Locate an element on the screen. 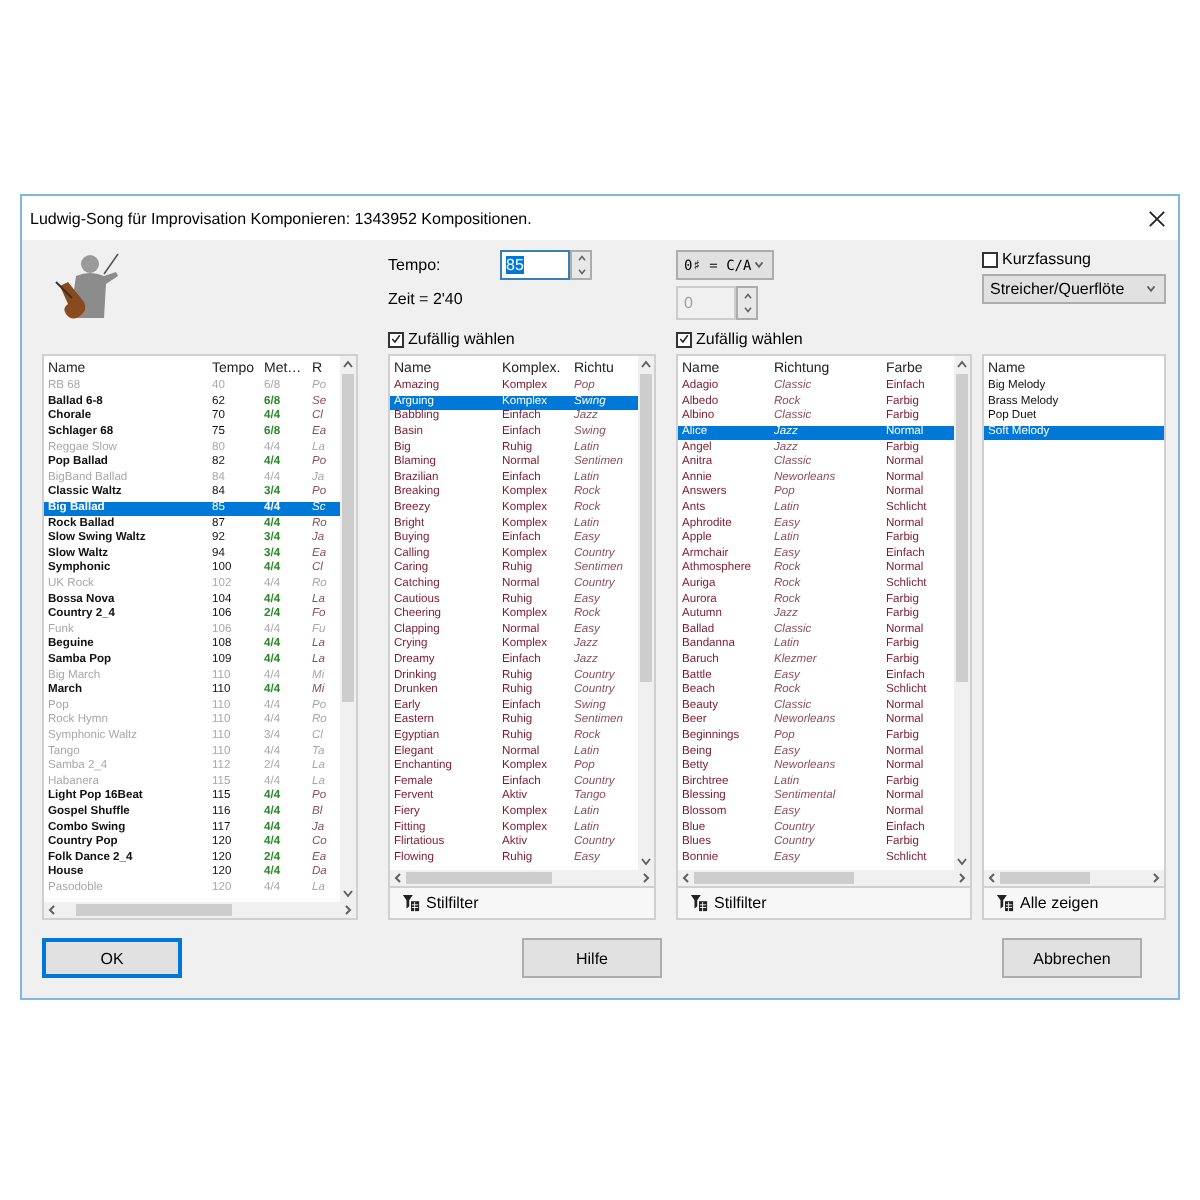 The height and width of the screenshot is (1200, 1200). duration-label: Zeit = 2'40 is located at coordinates (426, 299).